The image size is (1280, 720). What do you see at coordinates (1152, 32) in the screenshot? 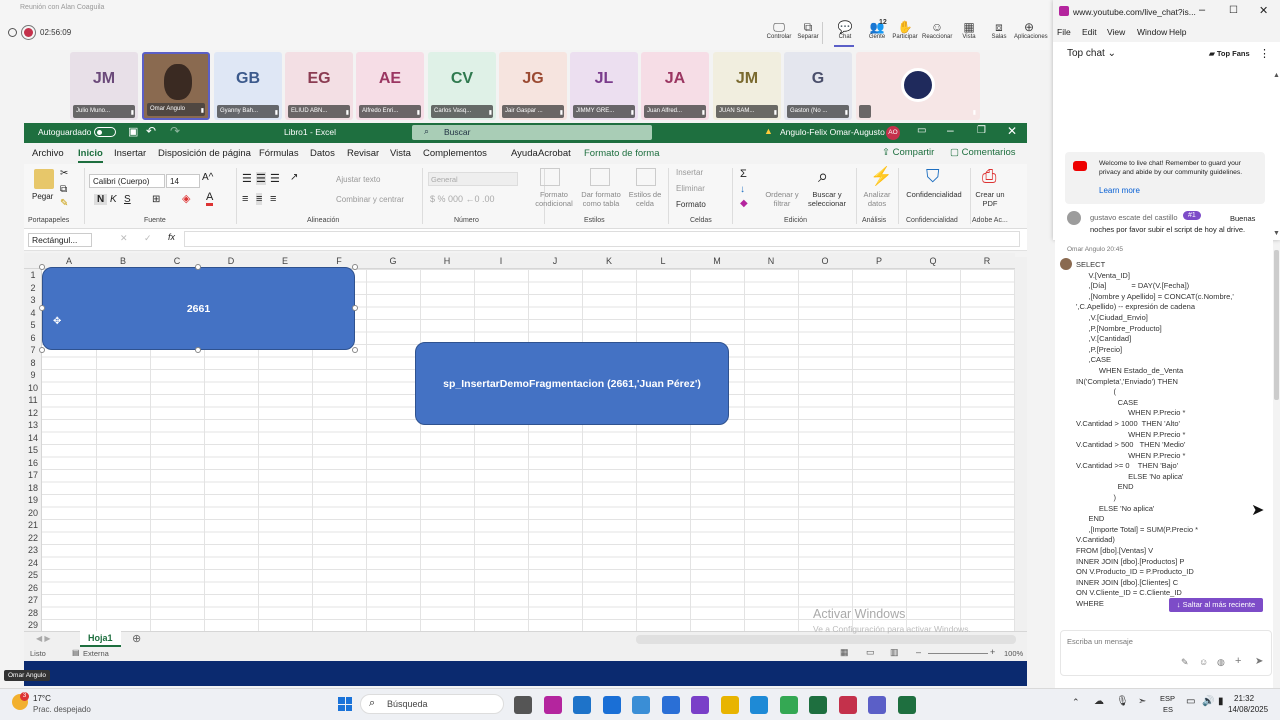
I see `browser-menu-item: Window` at bounding box center [1152, 32].